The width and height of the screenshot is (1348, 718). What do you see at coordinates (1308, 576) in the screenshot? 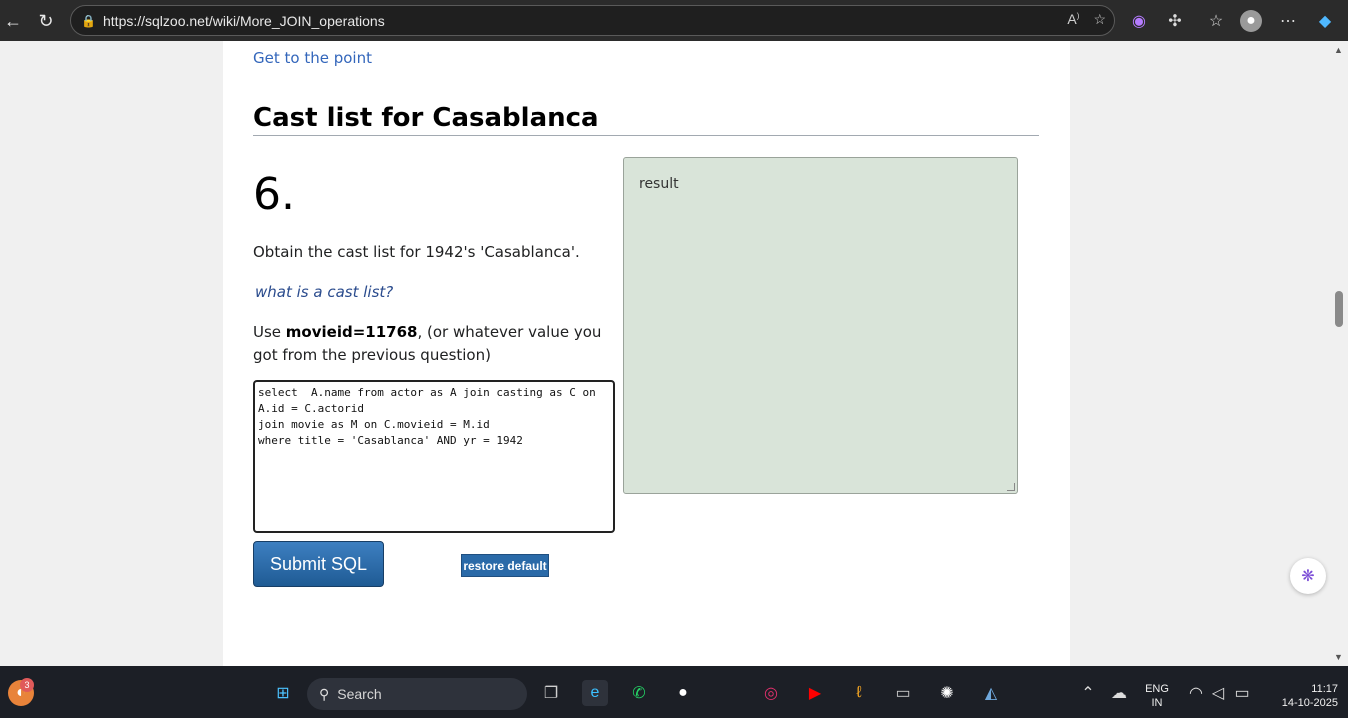
I see `floating-copilot-icon: ❋` at bounding box center [1308, 576].